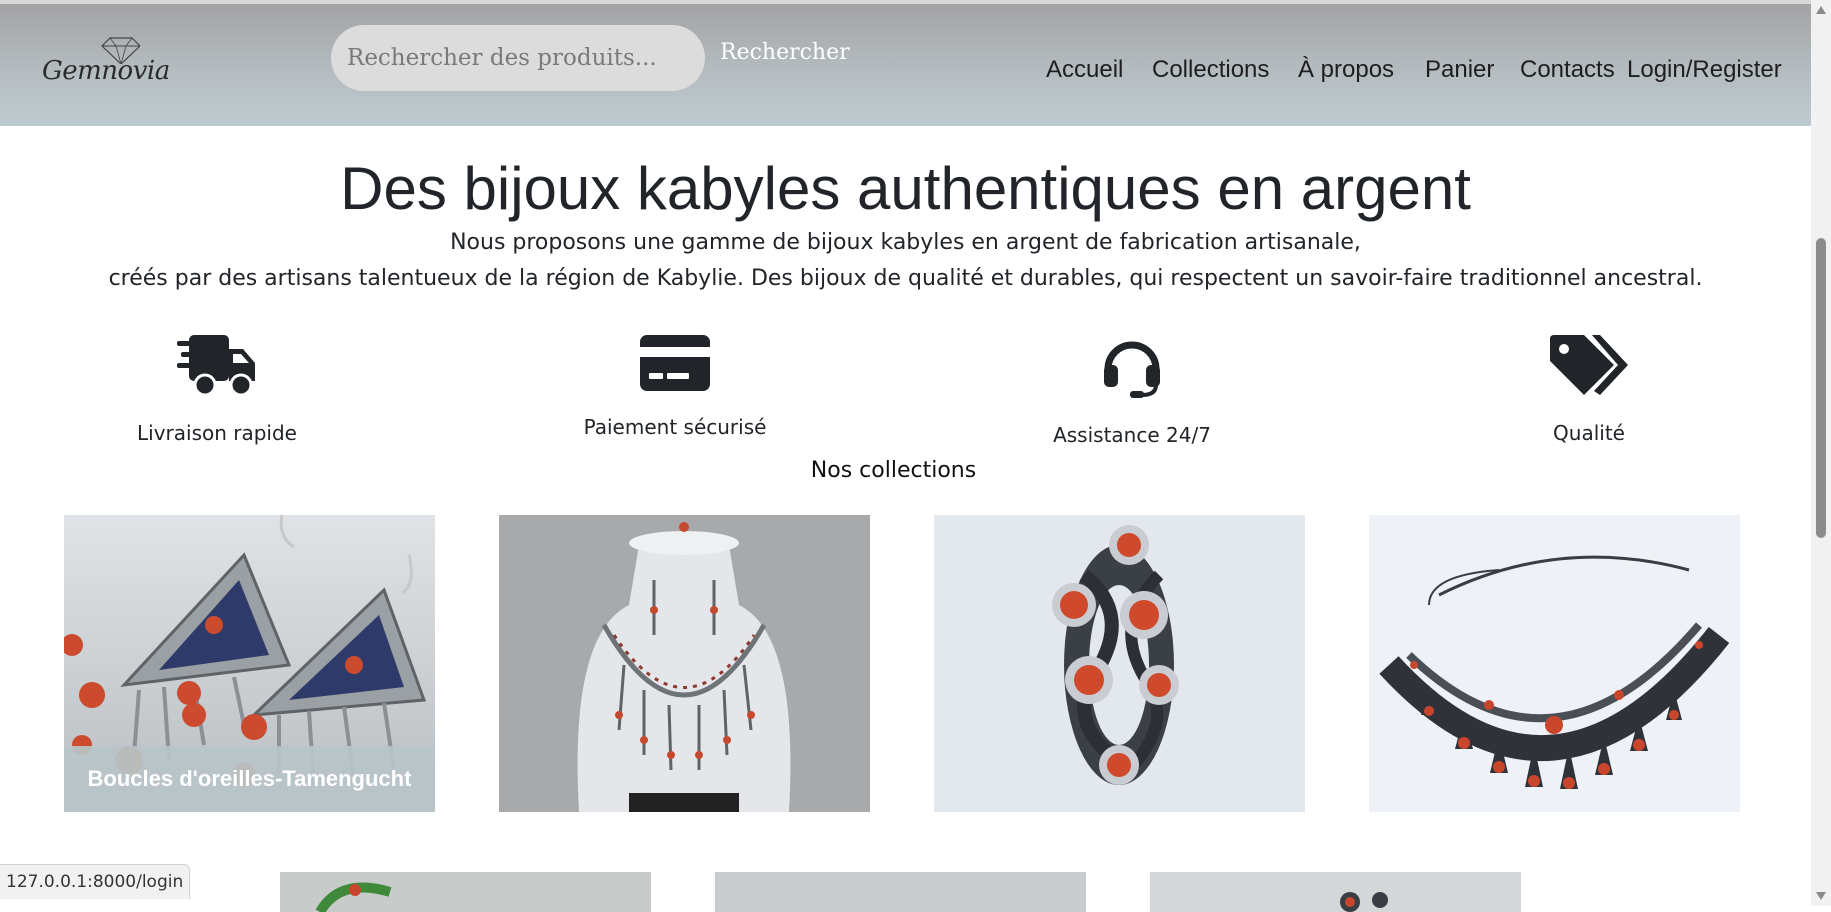 The width and height of the screenshot is (1831, 912). I want to click on truck-fast-icon, so click(216, 366).